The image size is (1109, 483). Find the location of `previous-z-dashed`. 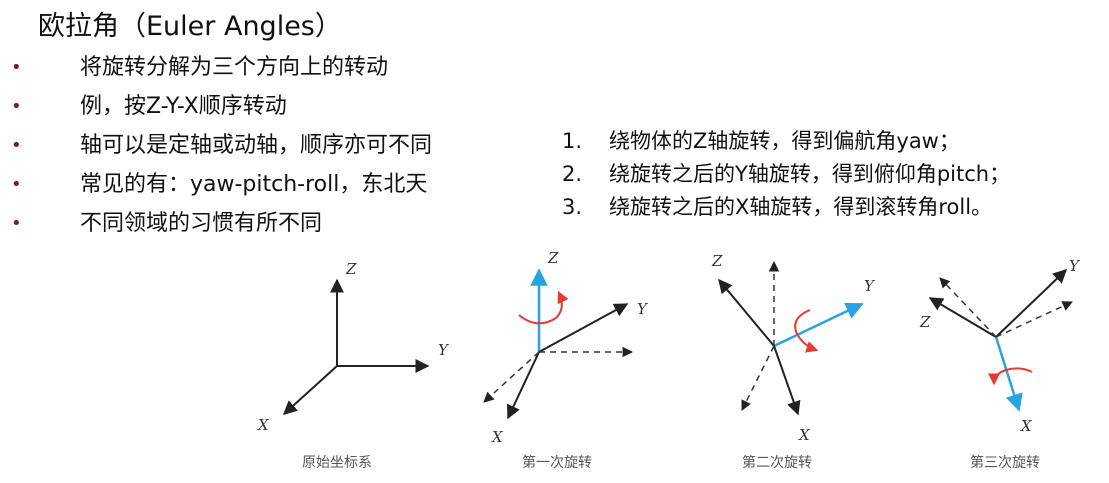

previous-z-dashed is located at coordinates (968, 307).